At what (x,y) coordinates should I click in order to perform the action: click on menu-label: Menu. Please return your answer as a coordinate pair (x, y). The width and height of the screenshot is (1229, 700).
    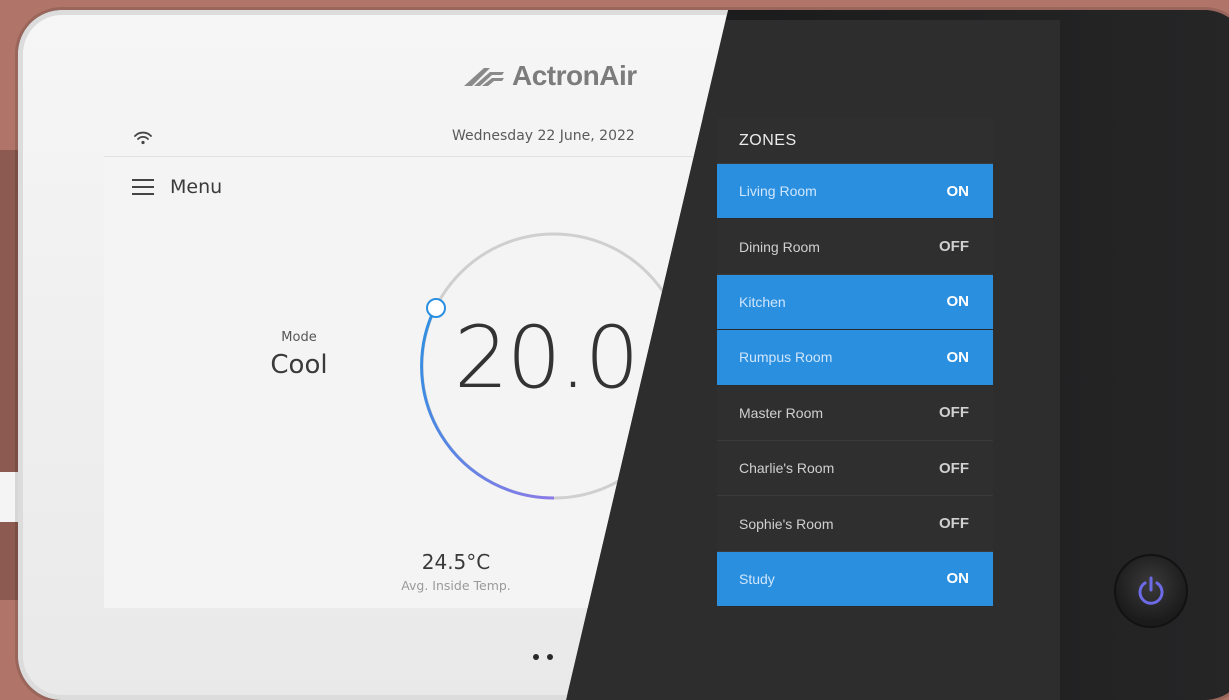
    Looking at the image, I should click on (196, 187).